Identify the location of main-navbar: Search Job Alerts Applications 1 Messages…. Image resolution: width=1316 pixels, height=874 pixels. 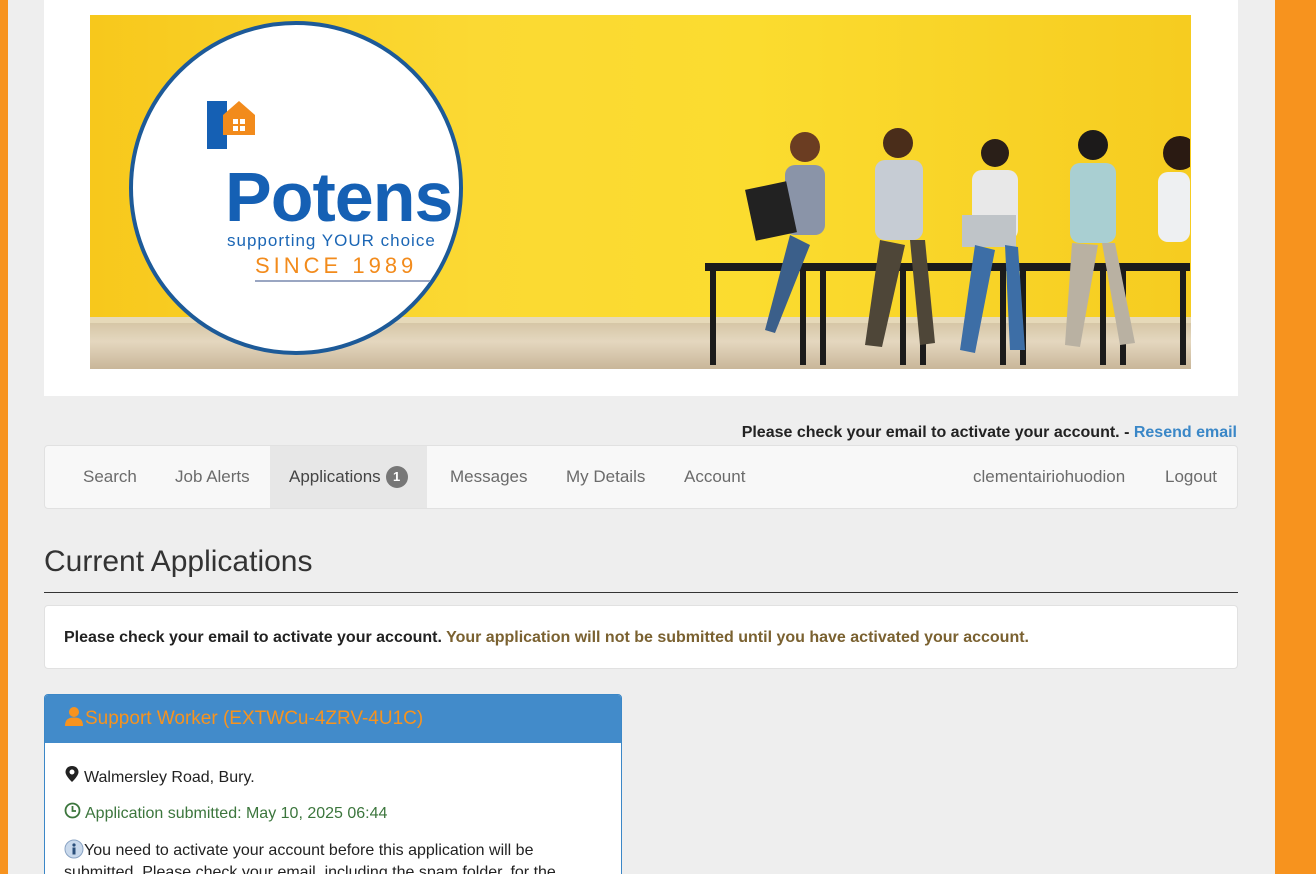
(641, 477).